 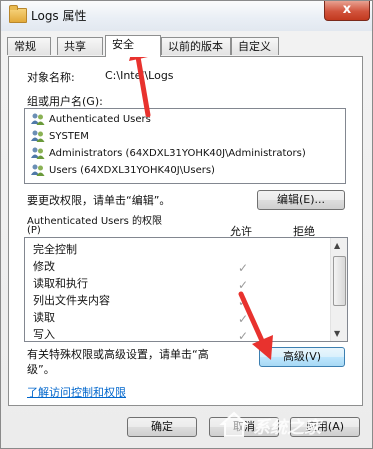 What do you see at coordinates (51, 77) in the screenshot?
I see `object-name-label: 对象名称:` at bounding box center [51, 77].